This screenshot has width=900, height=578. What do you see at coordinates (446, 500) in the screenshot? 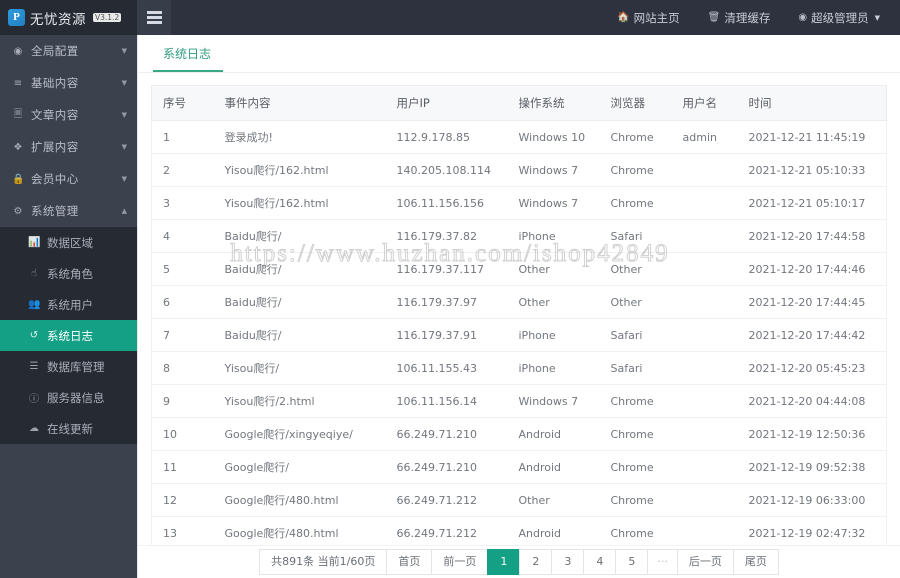
I see `cell-user-ip: 66.249.71.212` at bounding box center [446, 500].